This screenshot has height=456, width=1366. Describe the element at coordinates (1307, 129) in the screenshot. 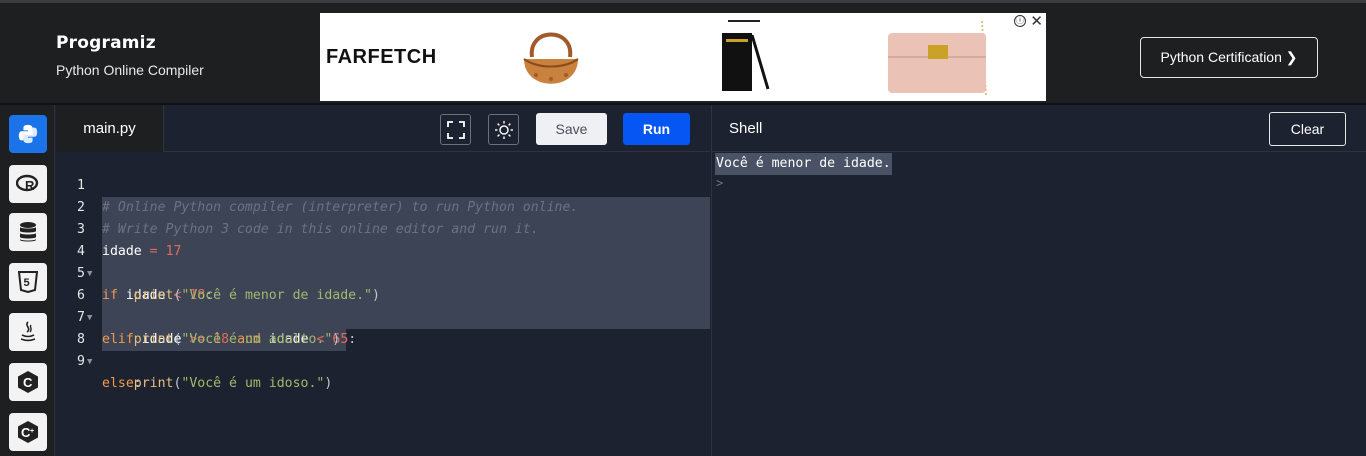

I see `clear-button: Clear` at that location.